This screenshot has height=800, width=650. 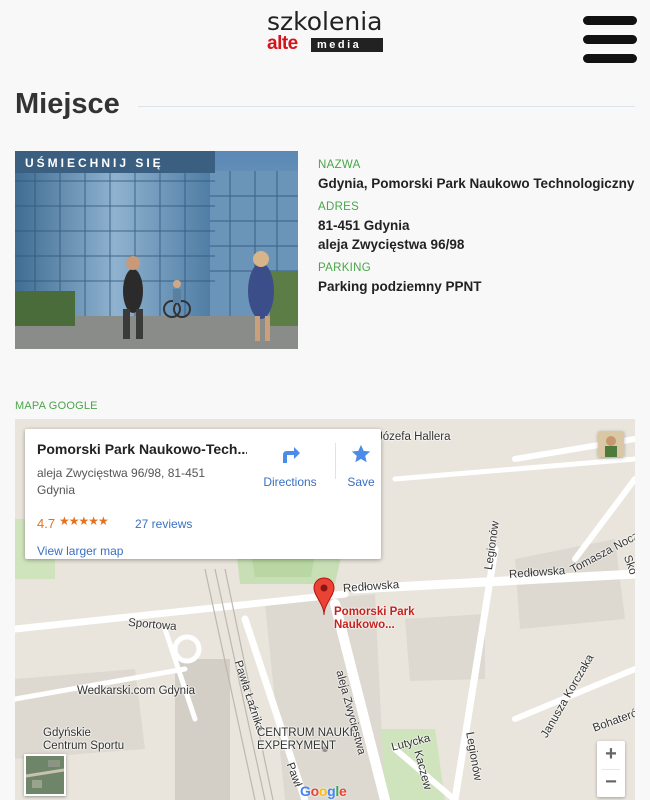 What do you see at coordinates (94, 162) in the screenshot?
I see `photo-sign-text: UŚMIECHNIJ SIĘ` at bounding box center [94, 162].